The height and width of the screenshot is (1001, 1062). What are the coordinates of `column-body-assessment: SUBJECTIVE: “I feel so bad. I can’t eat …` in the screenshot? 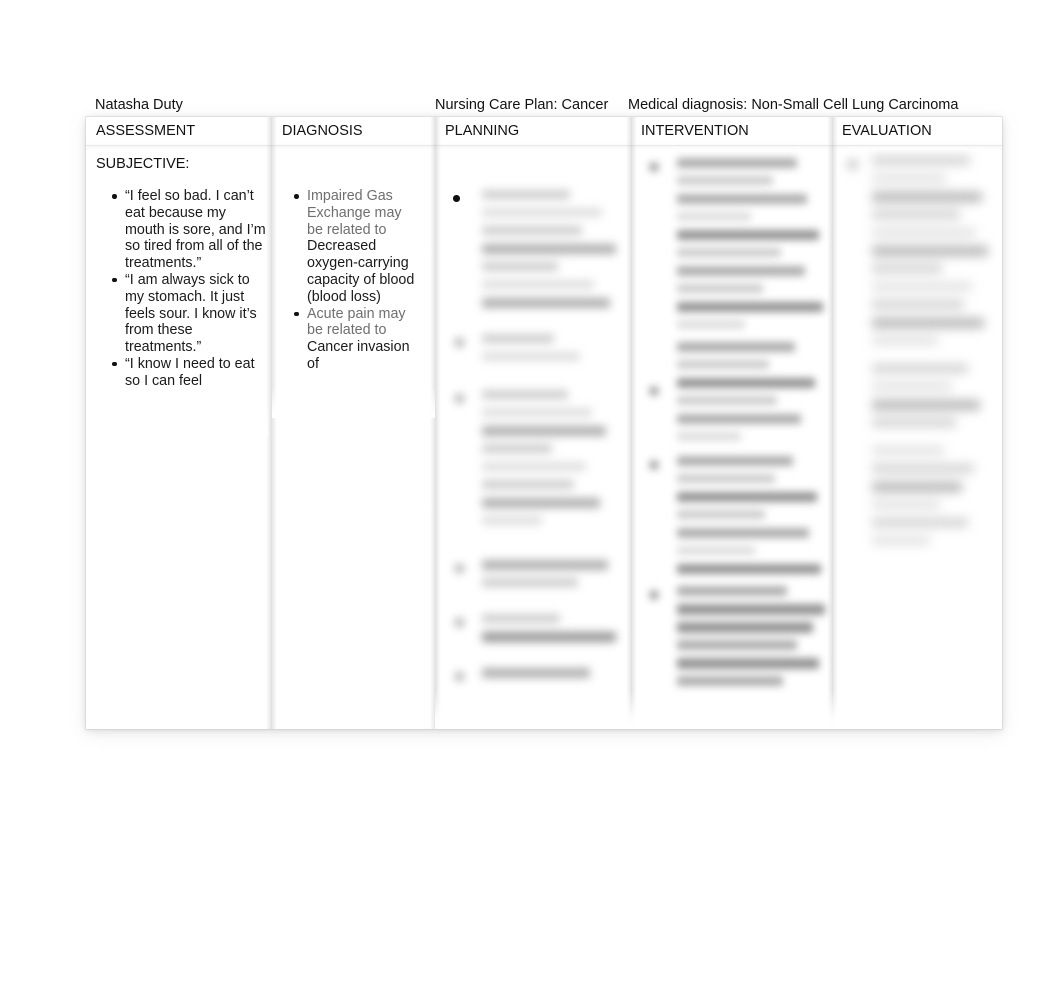 It's located at (179, 439).